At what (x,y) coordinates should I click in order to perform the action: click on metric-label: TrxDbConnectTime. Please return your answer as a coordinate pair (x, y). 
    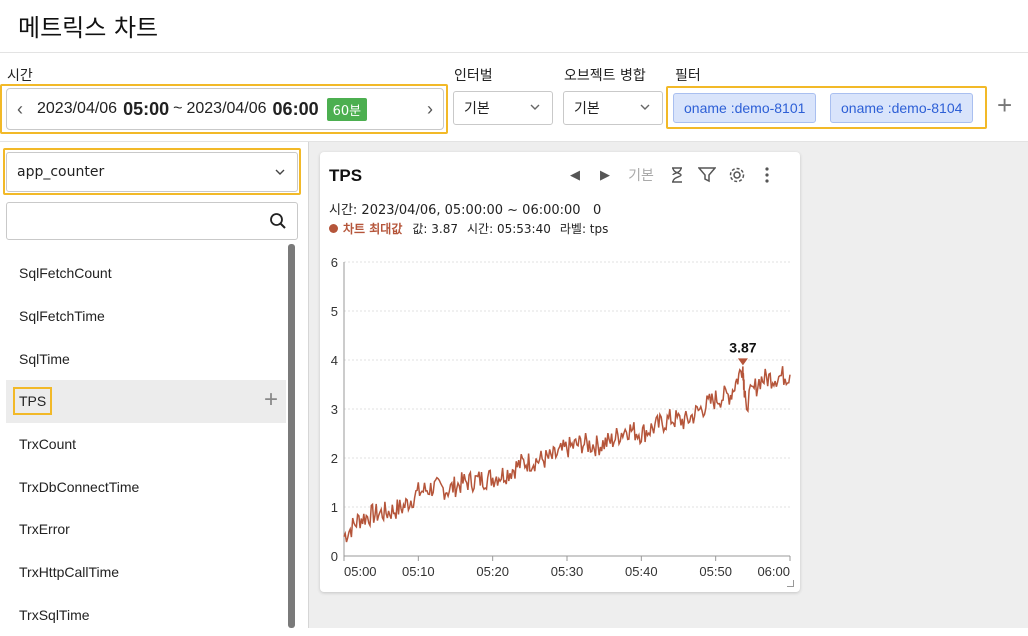
    Looking at the image, I should click on (79, 487).